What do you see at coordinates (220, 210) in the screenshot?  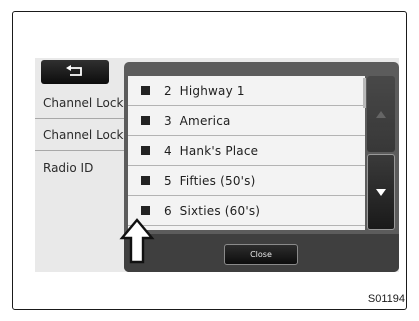 I see `channel-name: Sixties (60's)` at bounding box center [220, 210].